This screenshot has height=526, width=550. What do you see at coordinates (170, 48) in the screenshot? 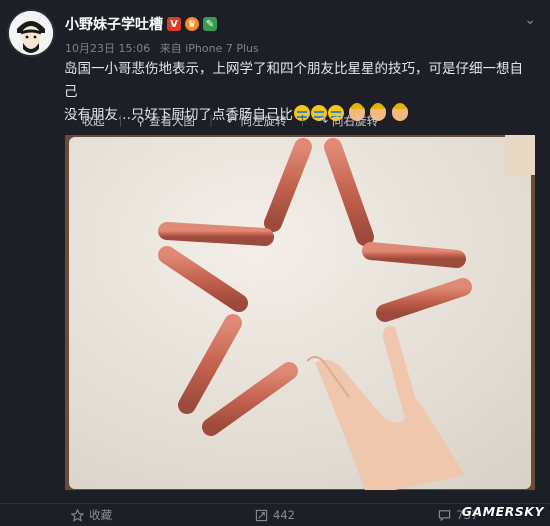
I see `post-source-prefix: 来自` at bounding box center [170, 48].